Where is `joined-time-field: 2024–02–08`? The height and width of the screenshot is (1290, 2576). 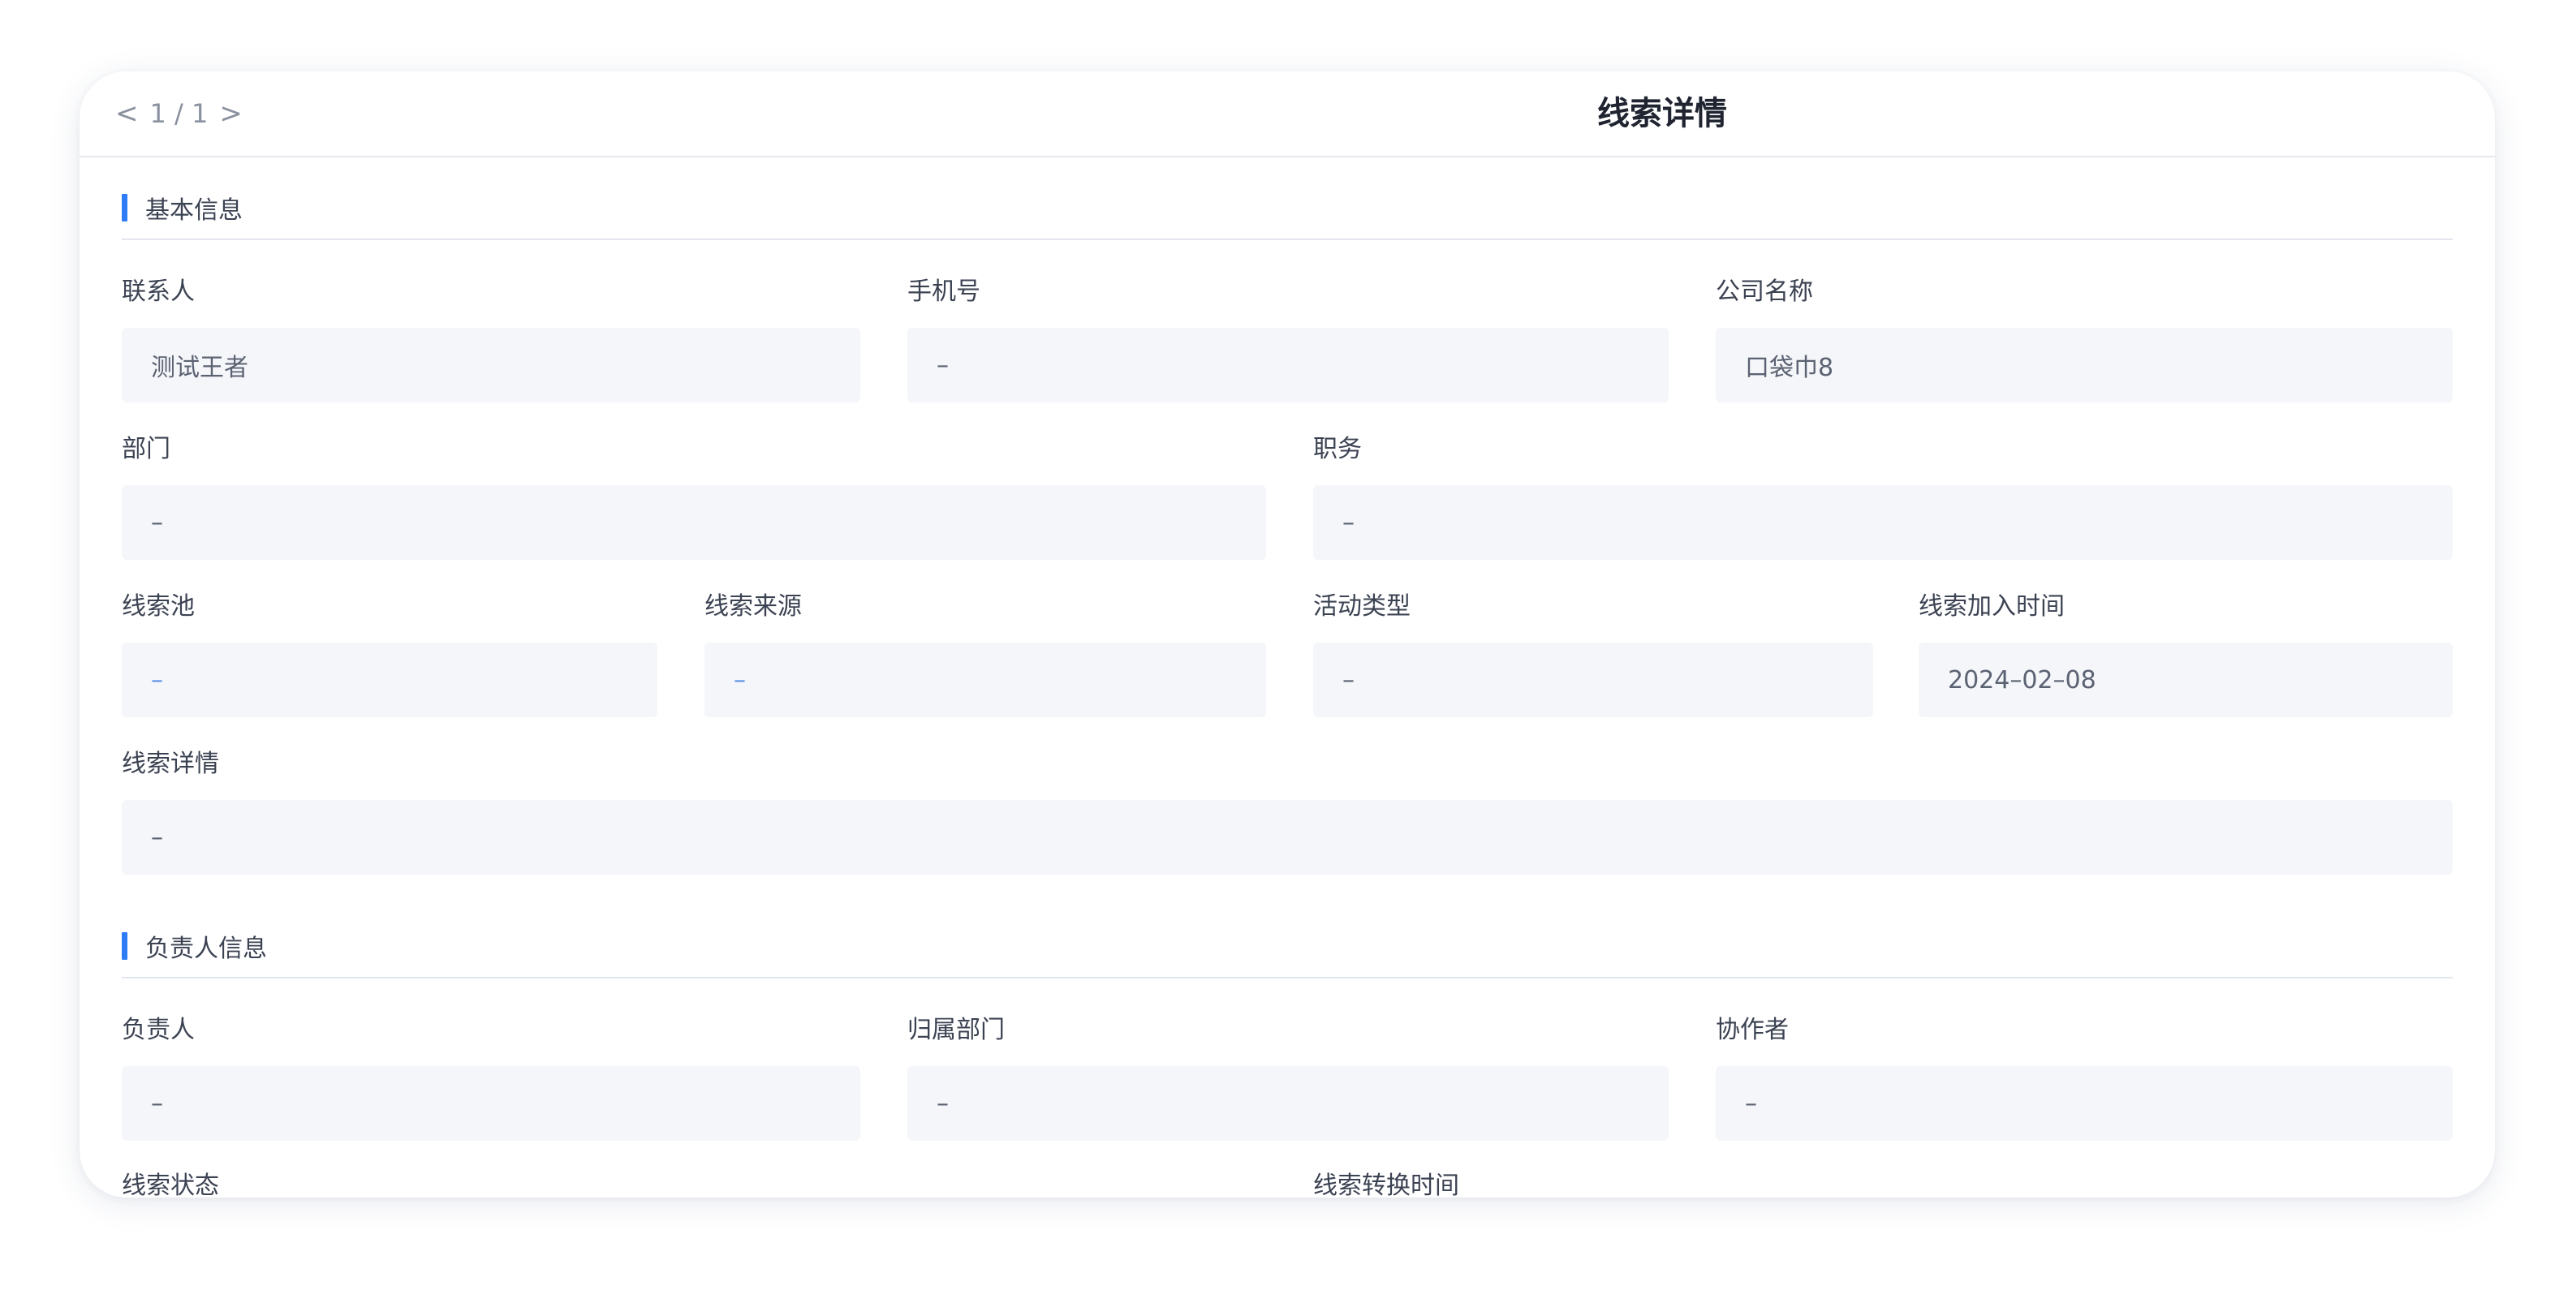 joined-time-field: 2024–02–08 is located at coordinates (2186, 680).